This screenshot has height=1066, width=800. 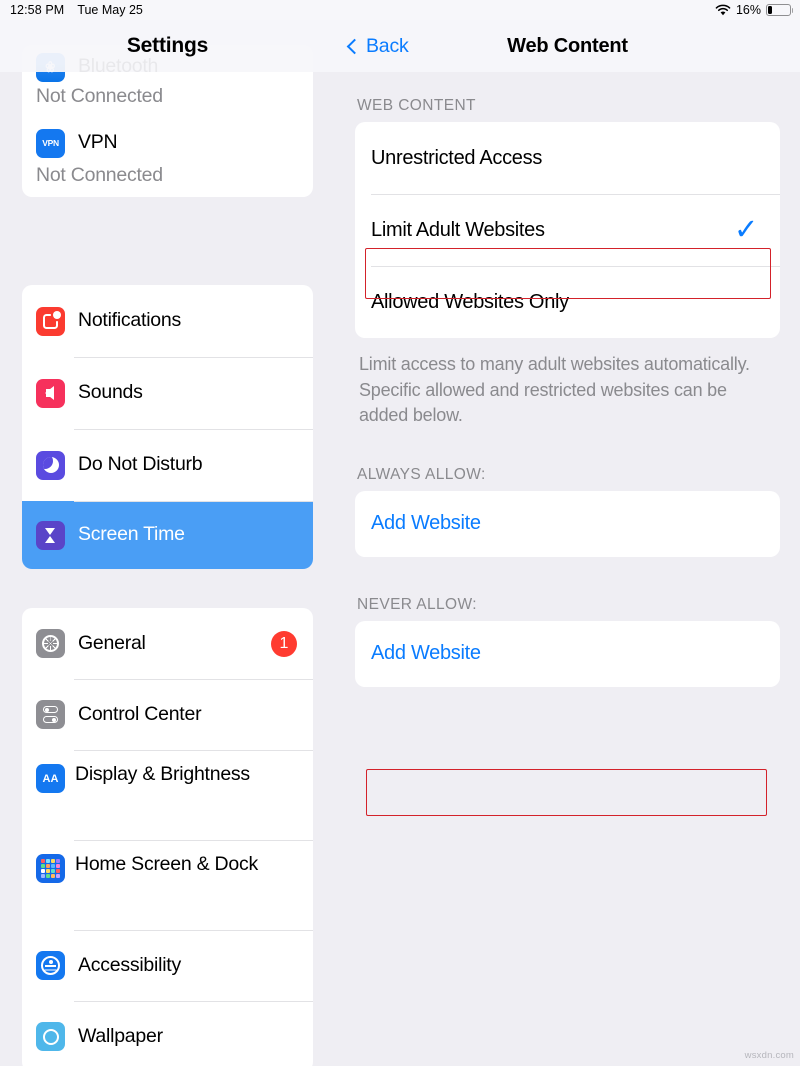 What do you see at coordinates (98, 142) in the screenshot?
I see `sidebar-item-label: VPN` at bounding box center [98, 142].